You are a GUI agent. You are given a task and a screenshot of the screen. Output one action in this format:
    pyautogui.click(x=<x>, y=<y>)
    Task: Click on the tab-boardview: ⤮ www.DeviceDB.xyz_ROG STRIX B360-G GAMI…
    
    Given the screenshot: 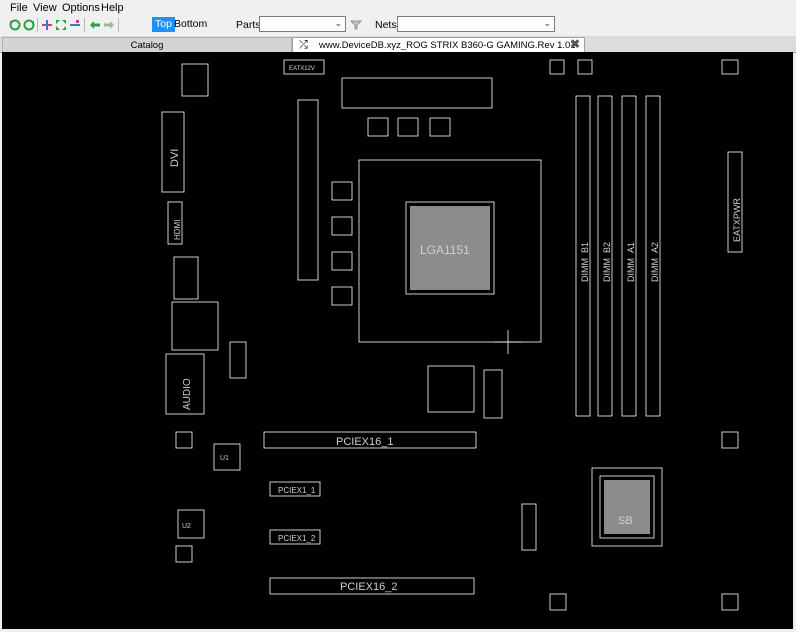 What is the action you would take?
    pyautogui.click(x=438, y=51)
    